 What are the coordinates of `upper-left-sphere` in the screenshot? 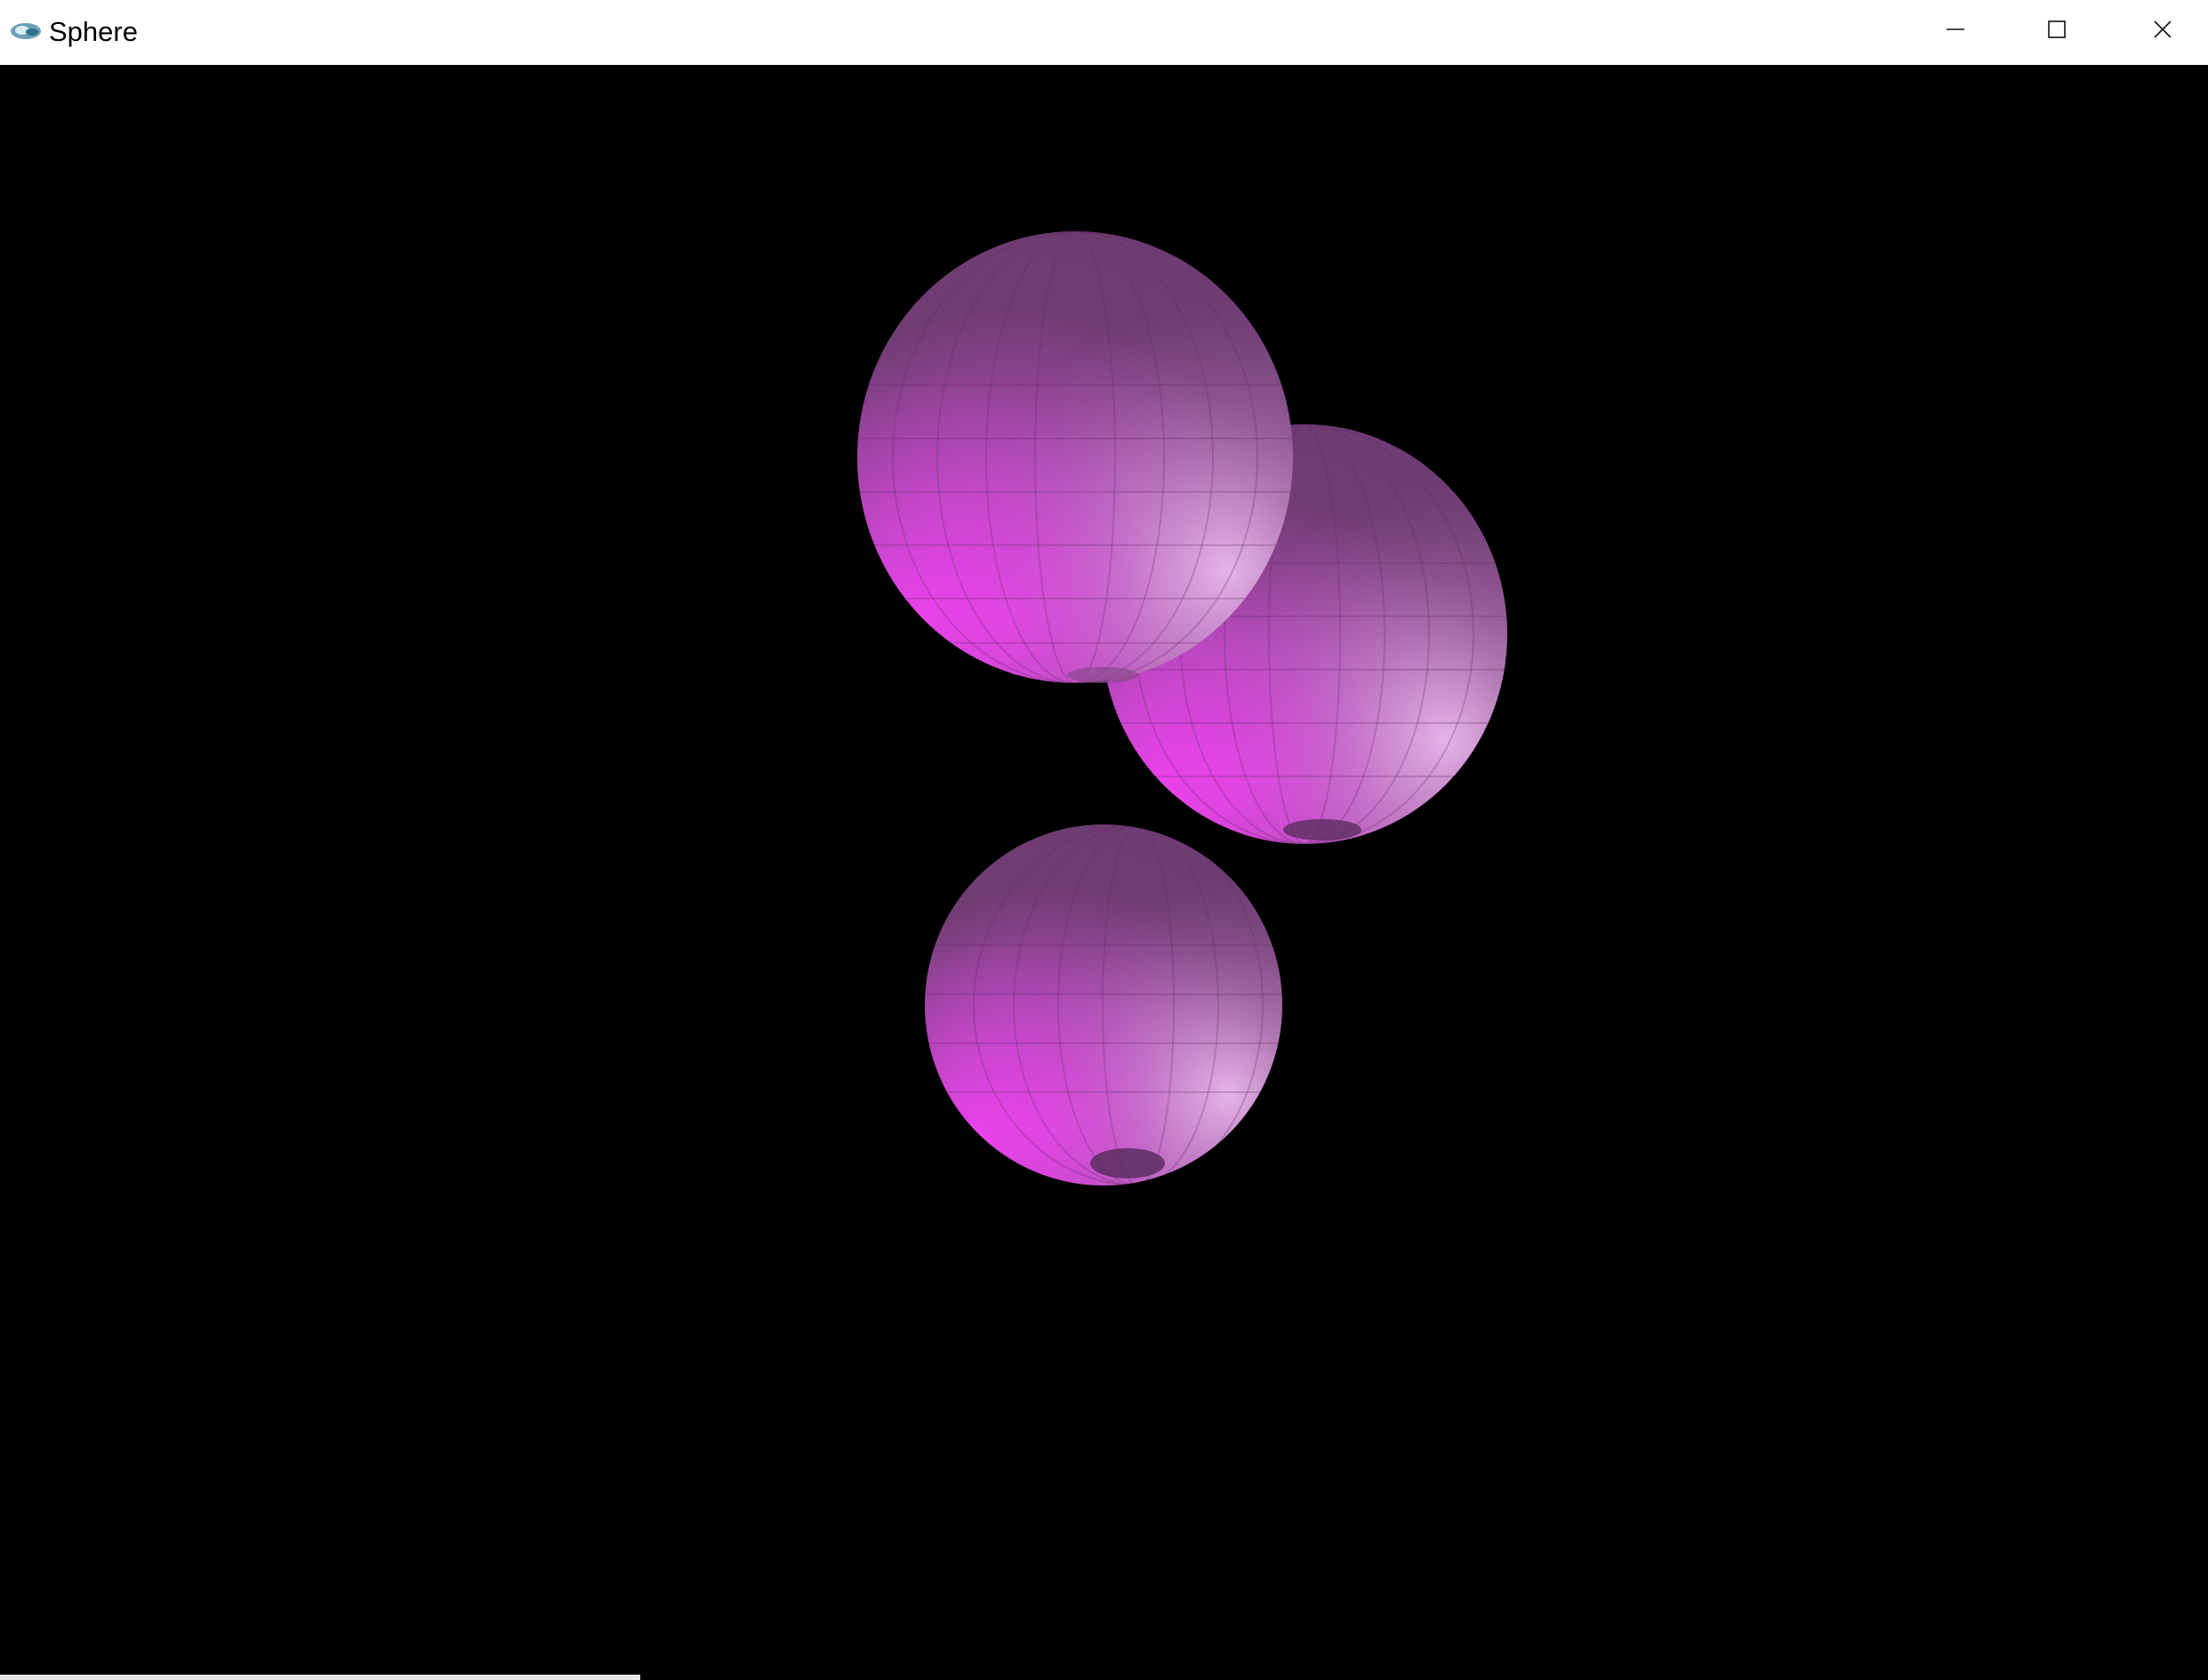 It's located at (1075, 457).